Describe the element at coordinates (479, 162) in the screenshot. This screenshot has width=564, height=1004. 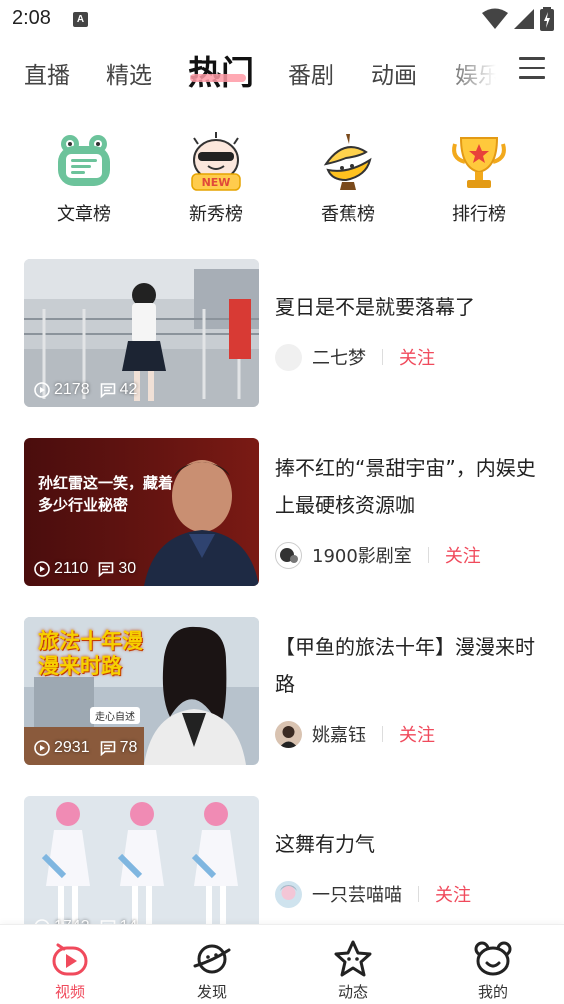
I see `trophy-ranking-icon` at that location.